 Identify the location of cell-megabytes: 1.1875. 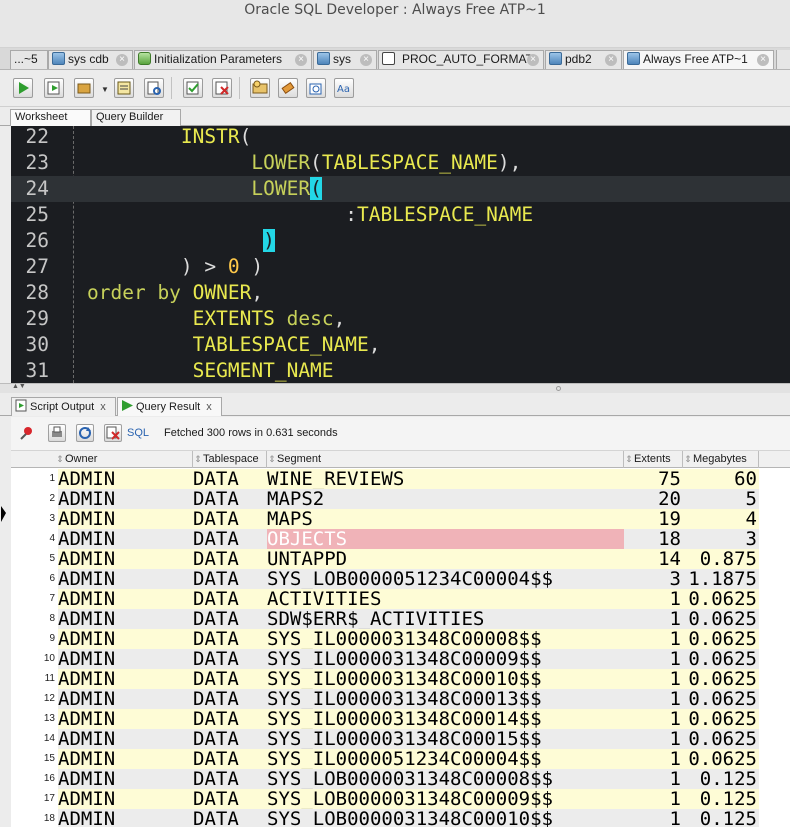
(721, 579).